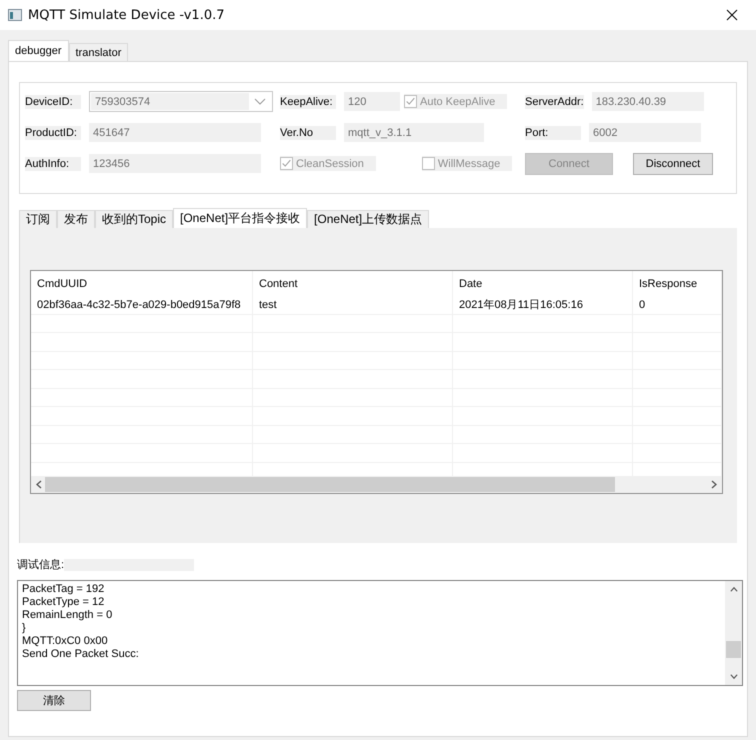  Describe the element at coordinates (368, 219) in the screenshot. I see `tab: [OneNet]上传数据点` at that location.